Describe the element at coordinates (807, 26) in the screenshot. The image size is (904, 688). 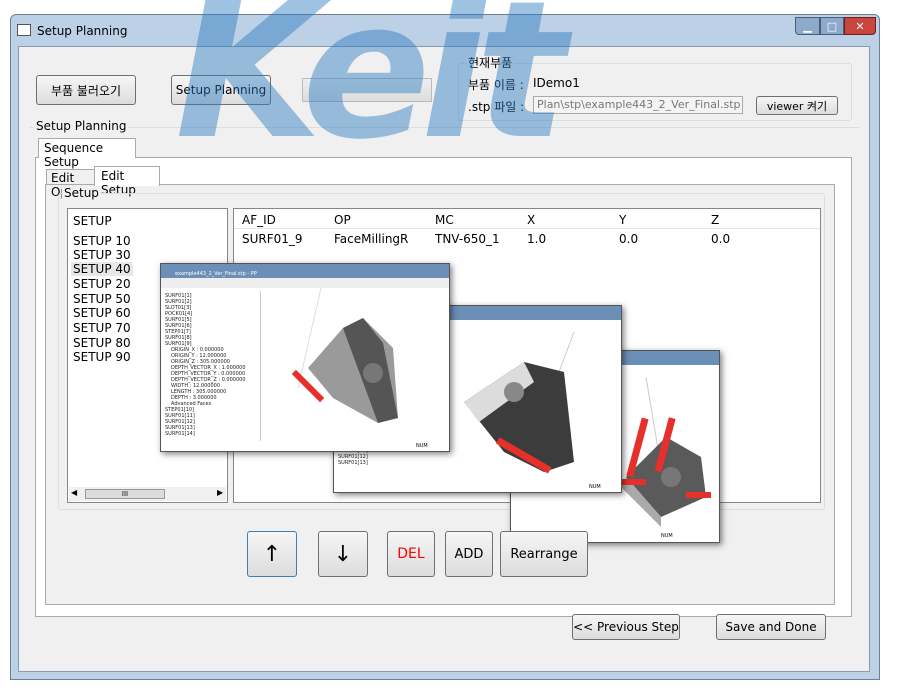
I see `minimize-button: ▁` at that location.